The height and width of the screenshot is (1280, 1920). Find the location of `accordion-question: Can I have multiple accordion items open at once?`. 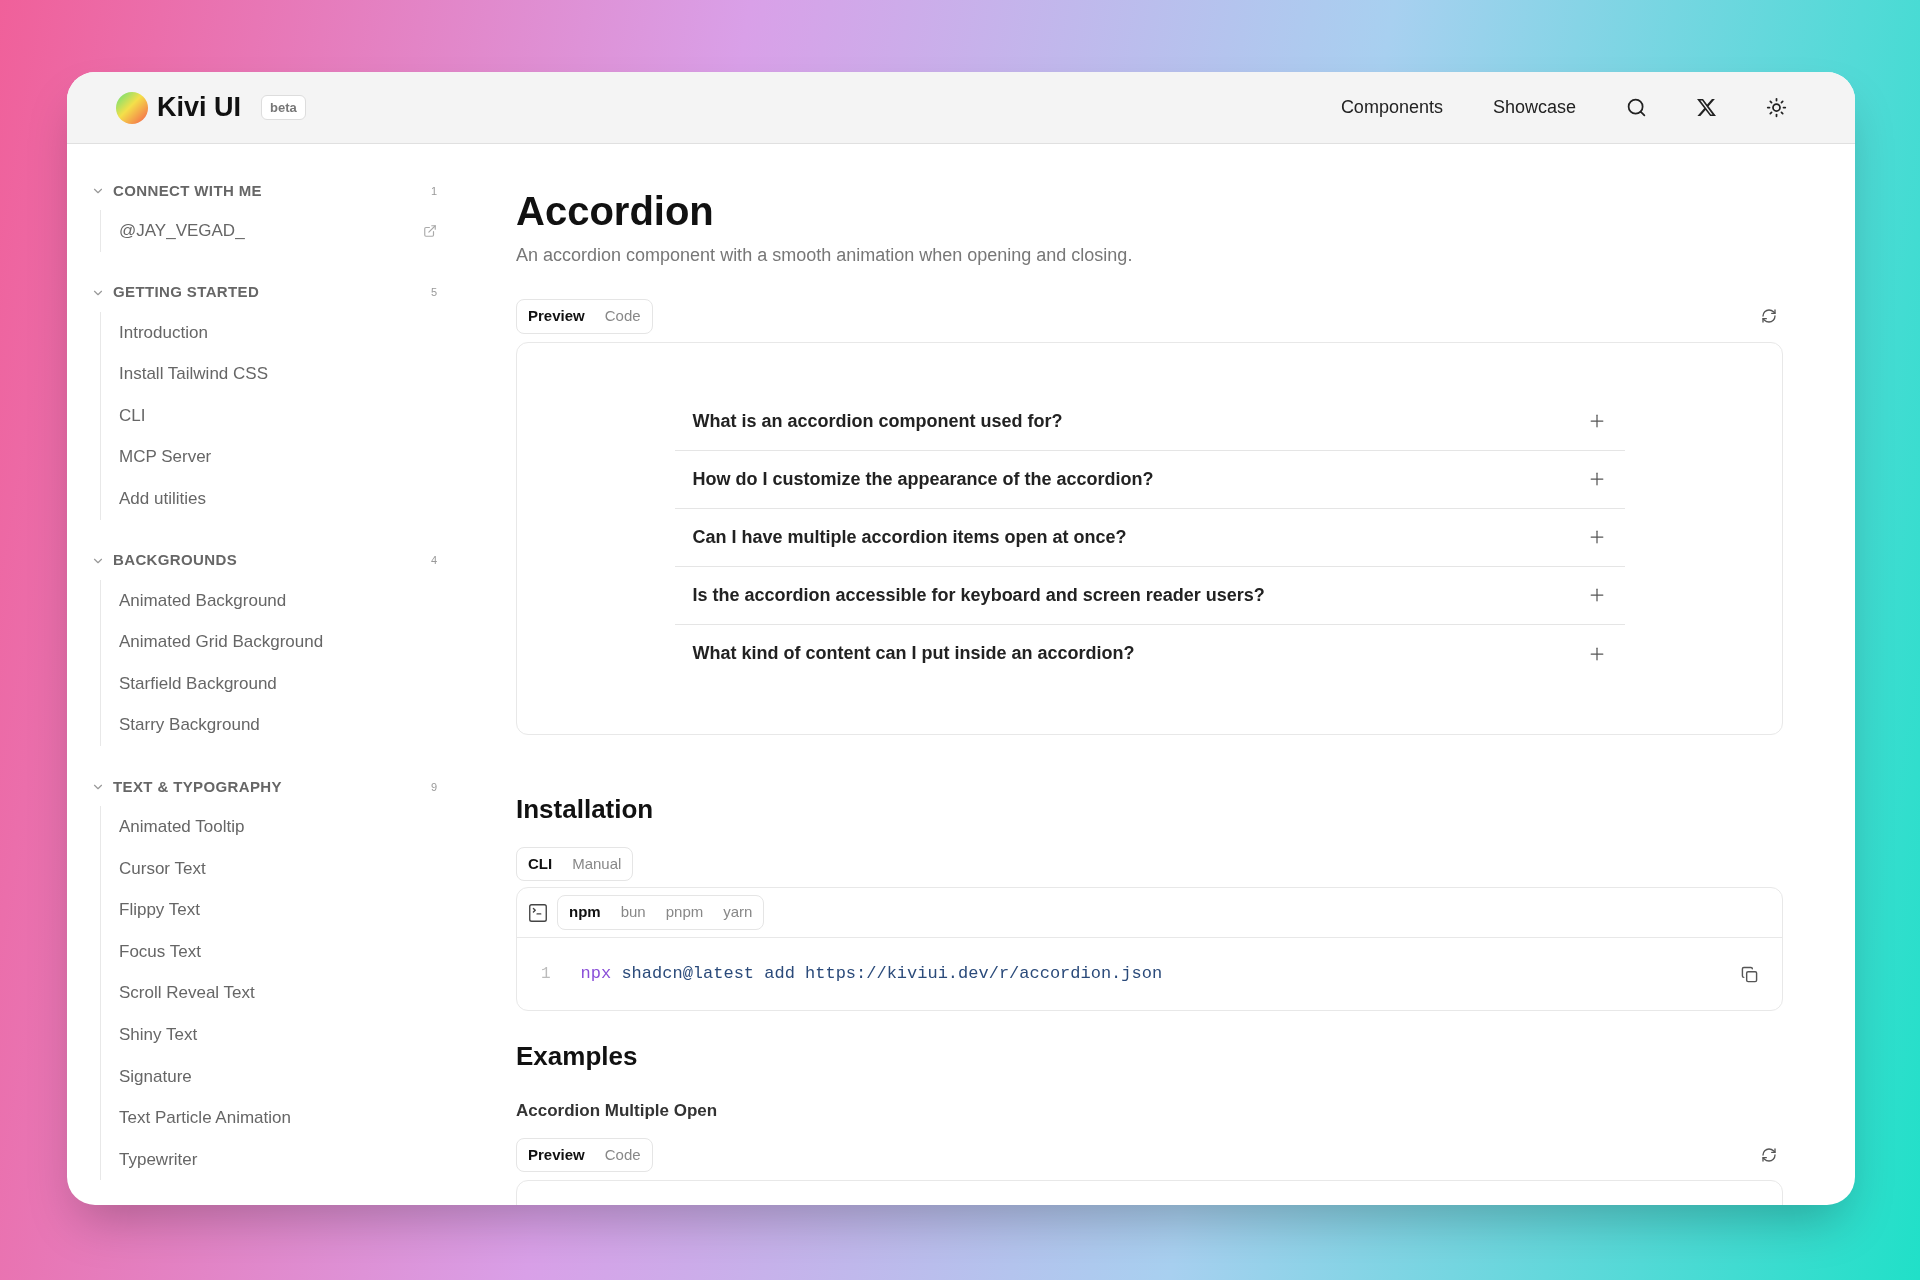

accordion-question: Can I have multiple accordion items open at once? is located at coordinates (909, 537).